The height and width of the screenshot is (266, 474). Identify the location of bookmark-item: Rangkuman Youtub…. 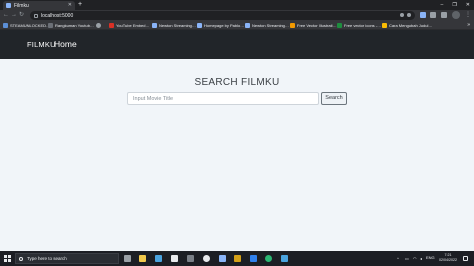
(71, 25).